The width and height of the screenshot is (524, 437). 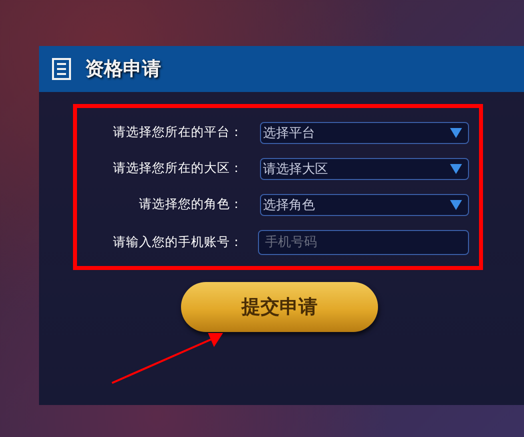 What do you see at coordinates (177, 168) in the screenshot?
I see `field-label: 请选择您所在的大区：` at bounding box center [177, 168].